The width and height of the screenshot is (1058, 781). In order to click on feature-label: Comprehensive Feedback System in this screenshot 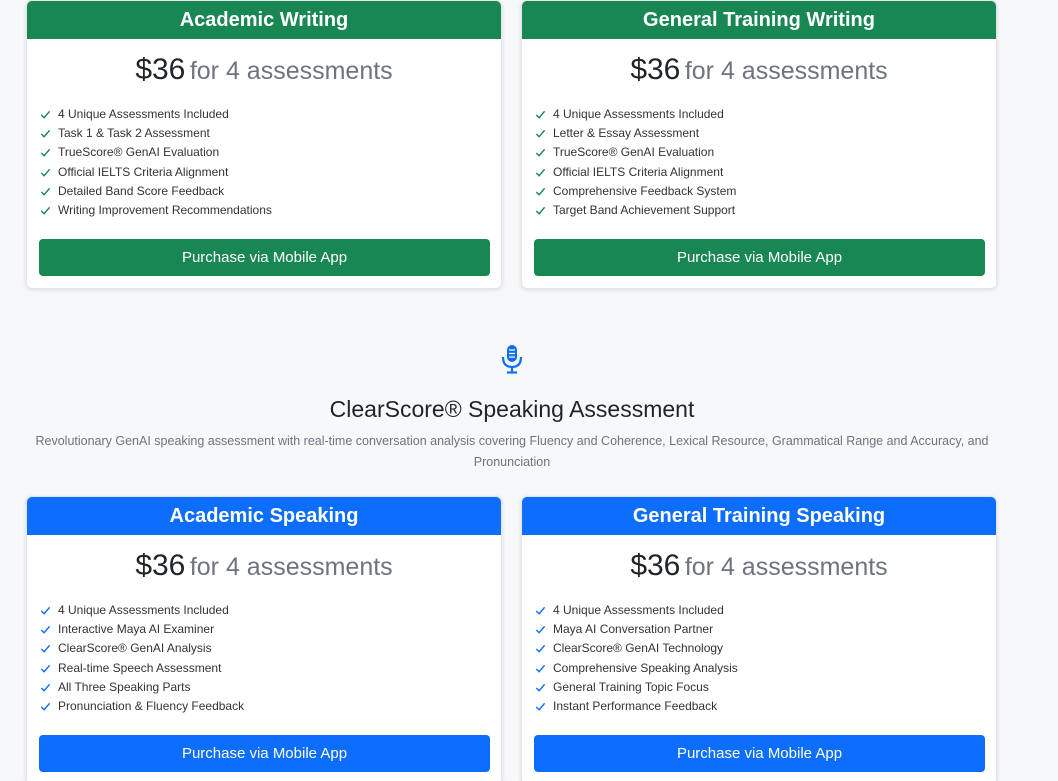, I will do `click(645, 190)`.